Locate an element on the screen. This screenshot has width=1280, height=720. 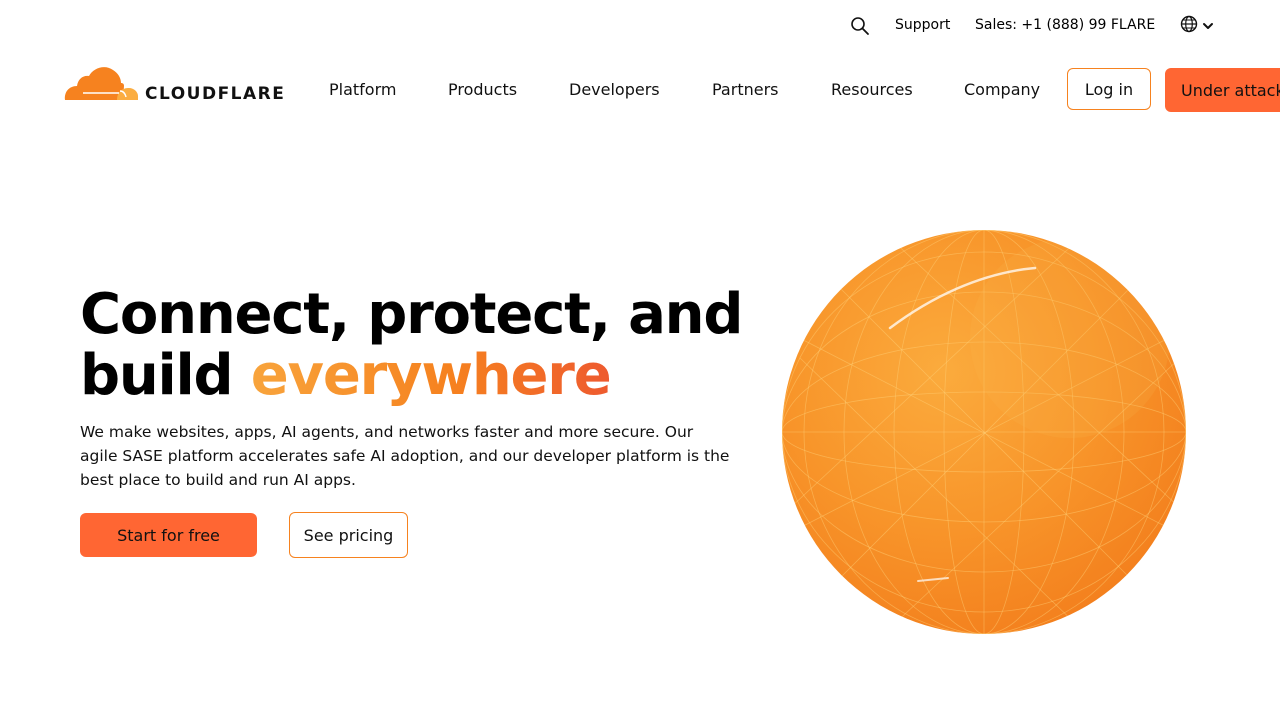
cloud-logo-icon is located at coordinates (101, 83).